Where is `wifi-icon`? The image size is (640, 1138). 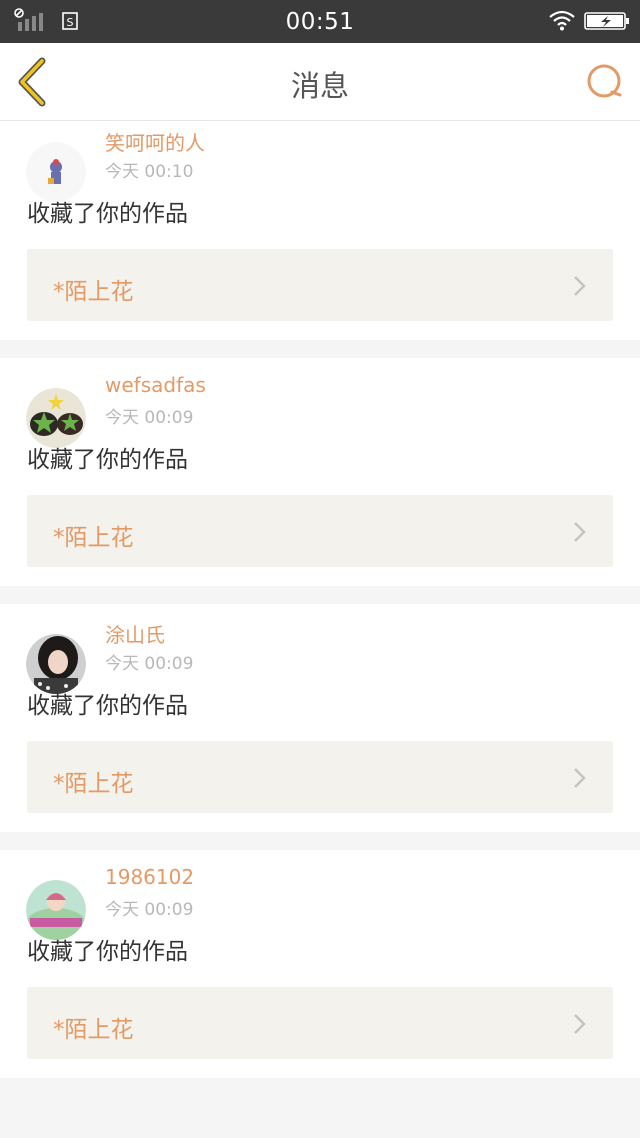 wifi-icon is located at coordinates (562, 20).